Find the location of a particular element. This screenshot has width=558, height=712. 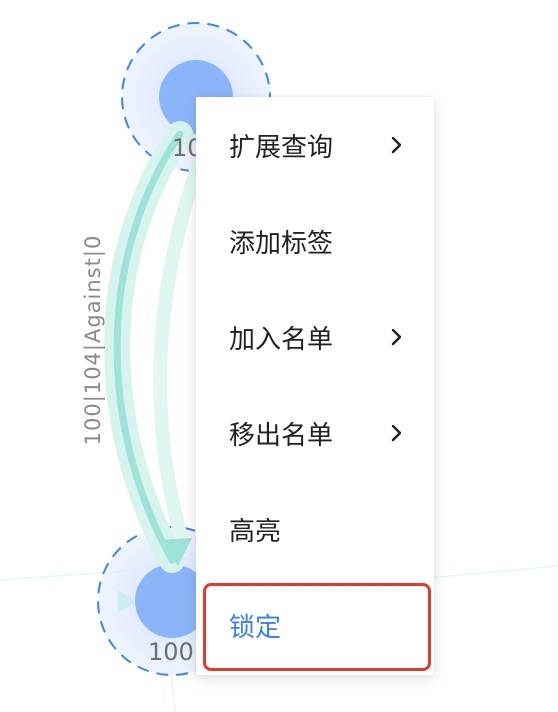

highlight-box is located at coordinates (317, 627).